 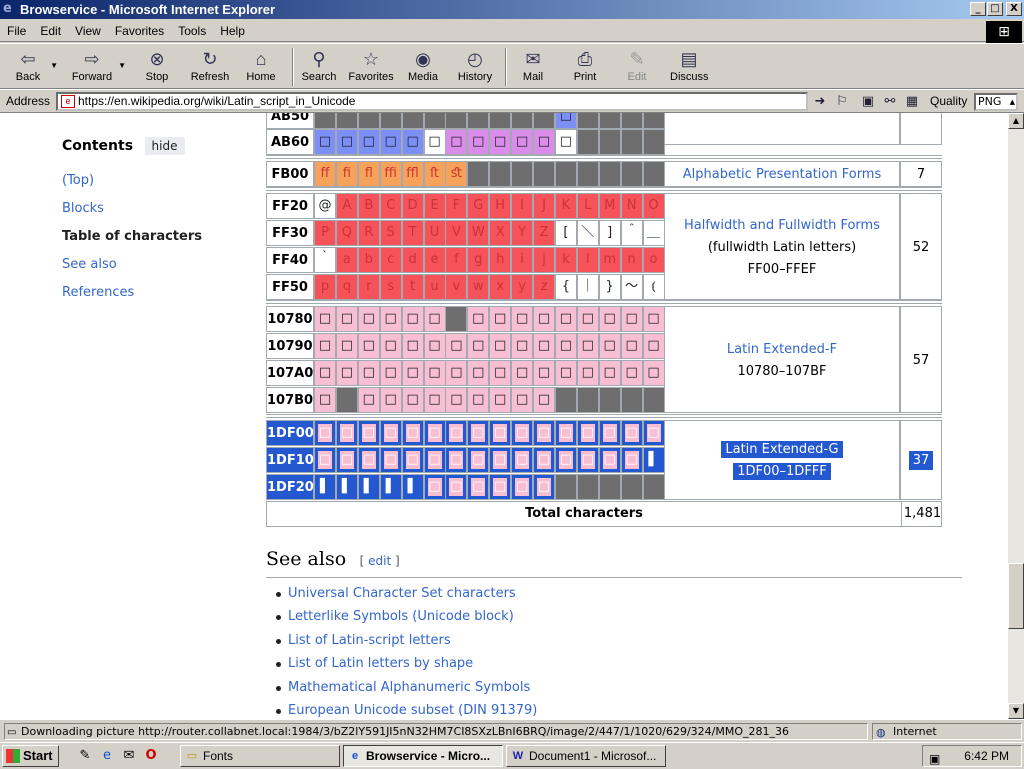 What do you see at coordinates (232, 31) in the screenshot?
I see `menu-help: Help` at bounding box center [232, 31].